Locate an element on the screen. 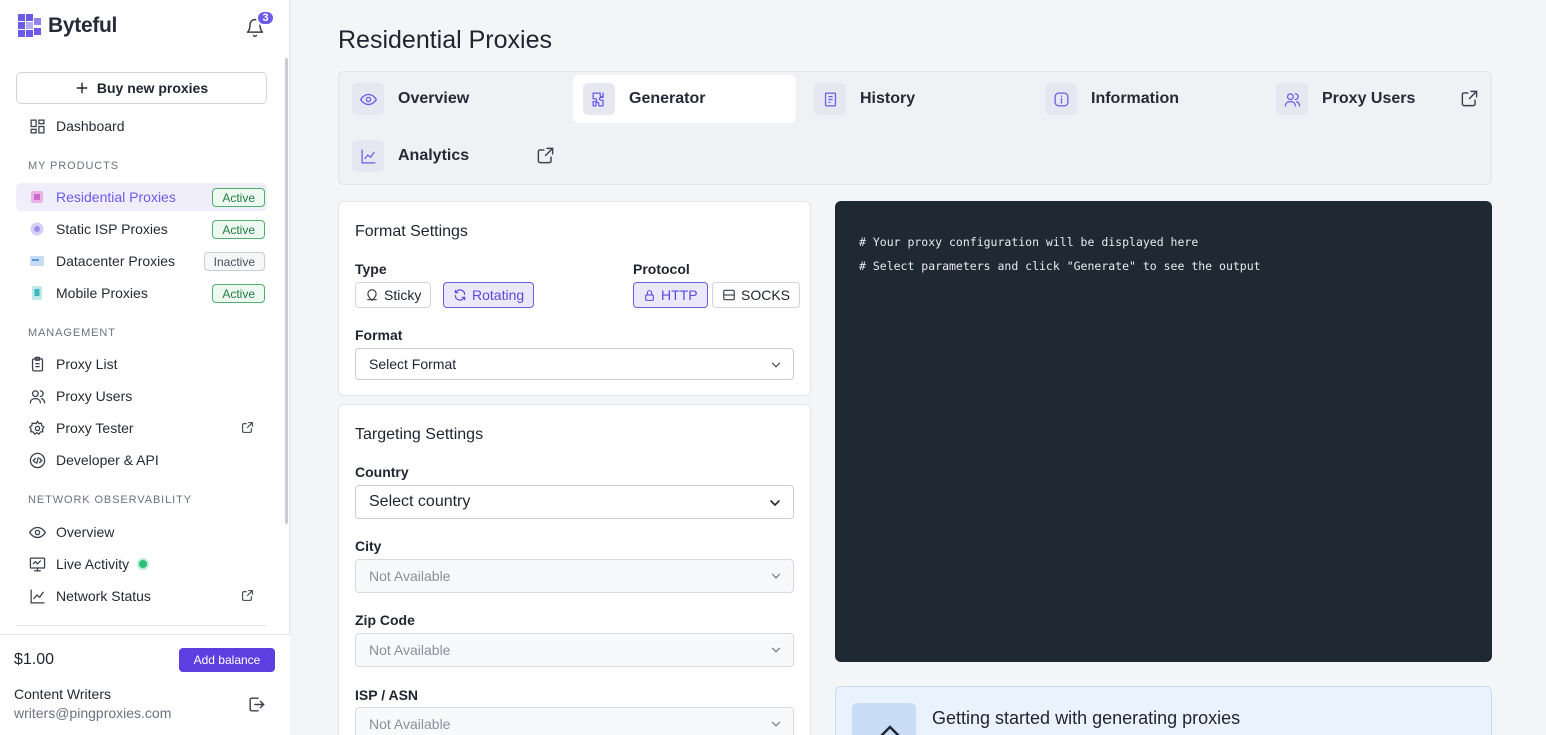 This screenshot has height=735, width=1546. status-badge: Inactive is located at coordinates (234, 261).